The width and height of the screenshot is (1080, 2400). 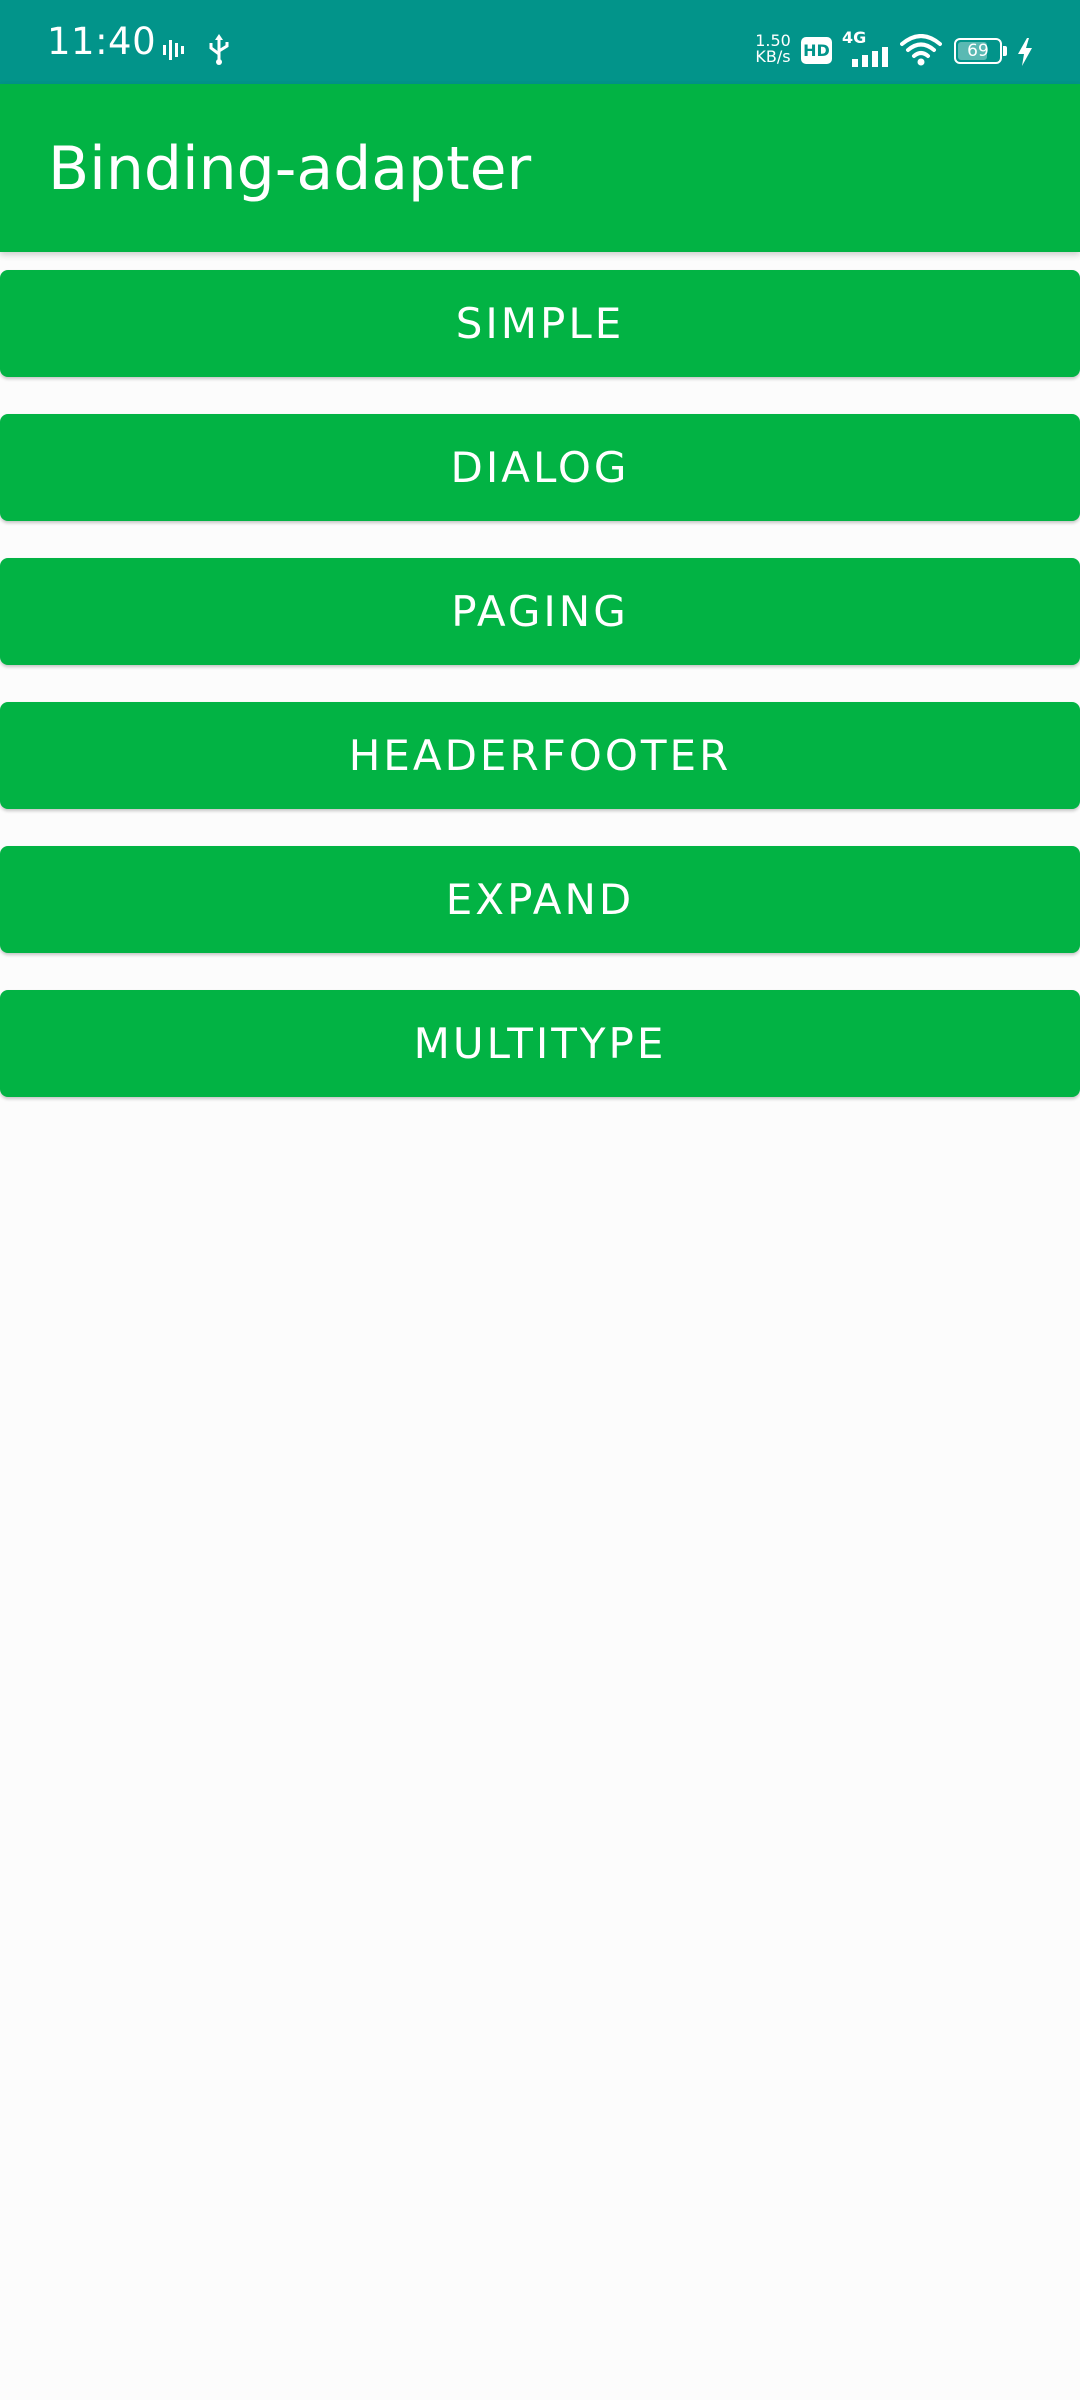 I want to click on app-title: Binding-adapter, so click(x=290, y=169).